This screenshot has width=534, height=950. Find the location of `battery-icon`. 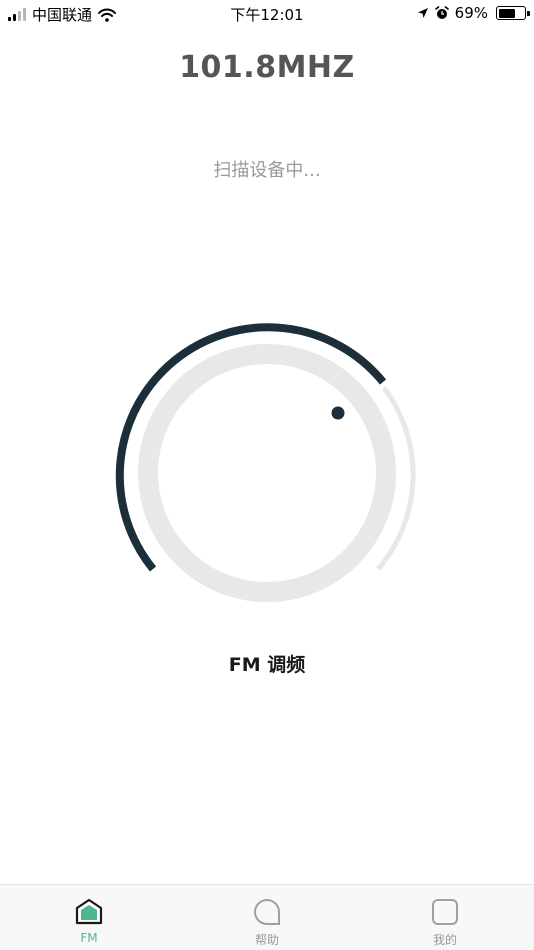

battery-icon is located at coordinates (513, 13).